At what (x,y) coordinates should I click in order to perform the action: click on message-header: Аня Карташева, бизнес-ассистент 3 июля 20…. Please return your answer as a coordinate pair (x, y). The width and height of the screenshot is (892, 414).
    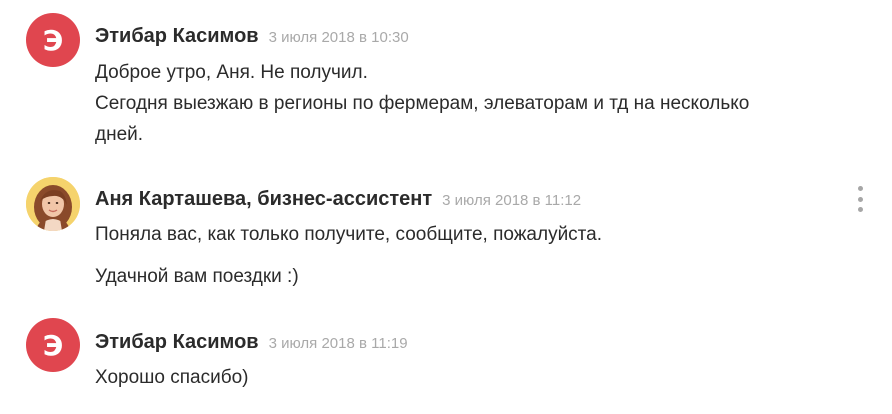
    Looking at the image, I should click on (338, 199).